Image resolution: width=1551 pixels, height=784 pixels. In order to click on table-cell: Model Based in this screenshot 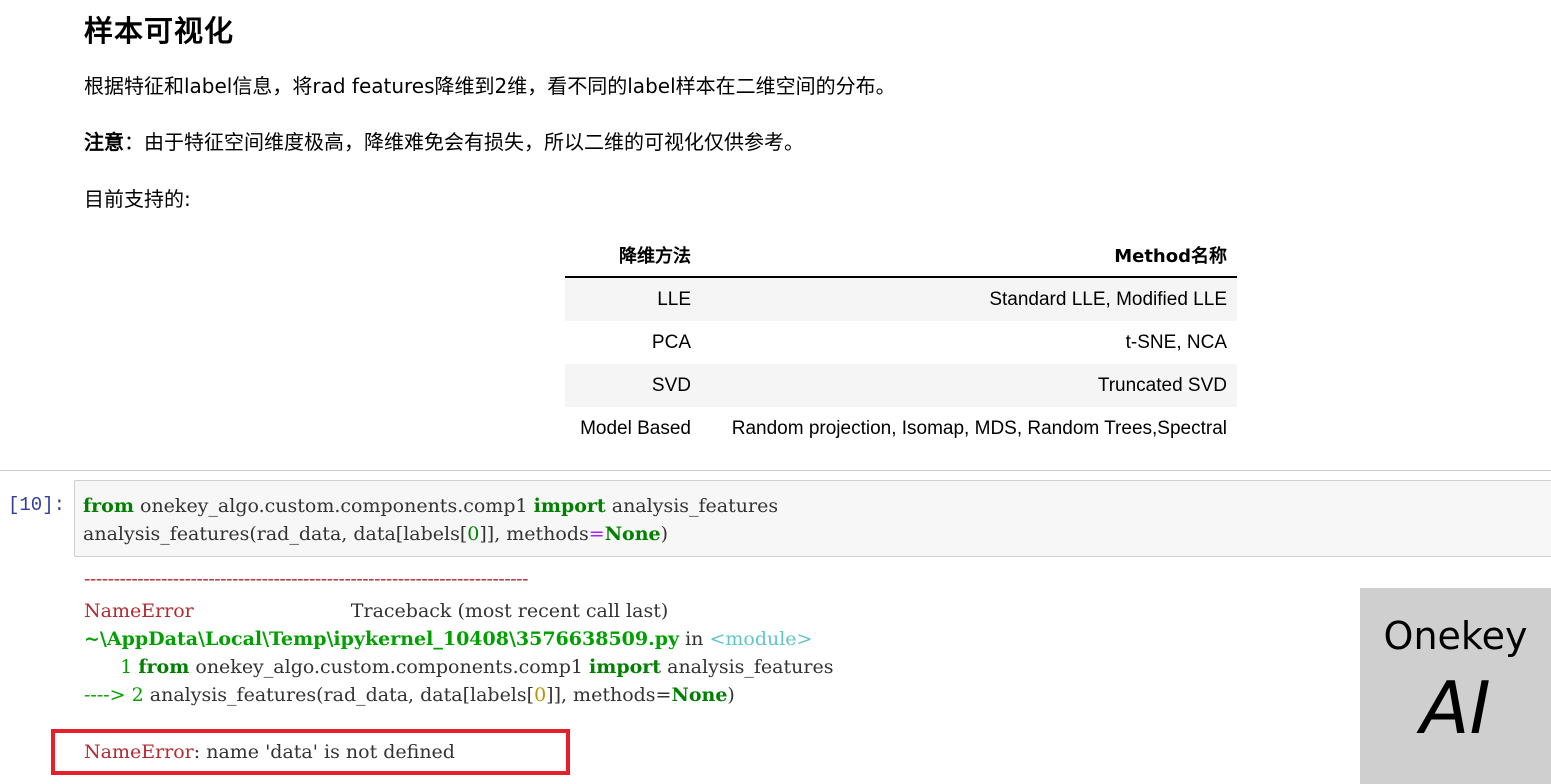, I will do `click(635, 428)`.